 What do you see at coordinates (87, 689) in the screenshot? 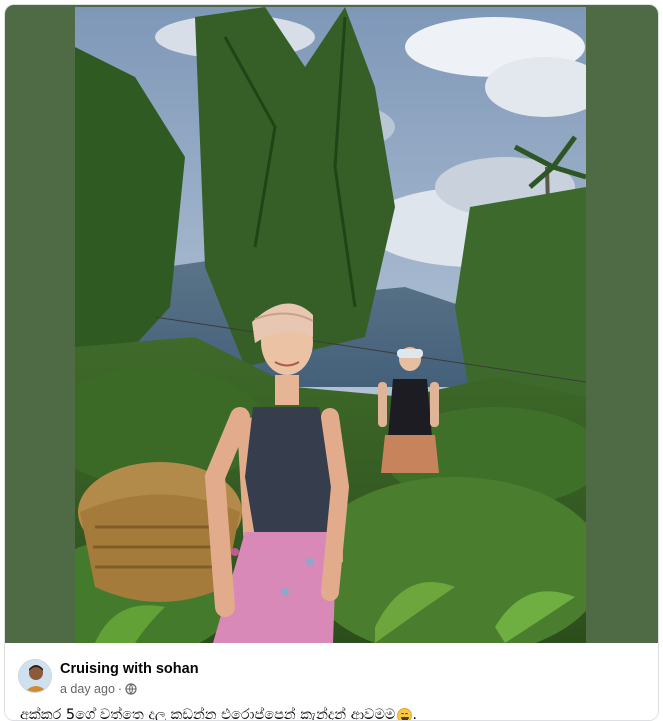
I see `post-timestamp: a day ago` at bounding box center [87, 689].